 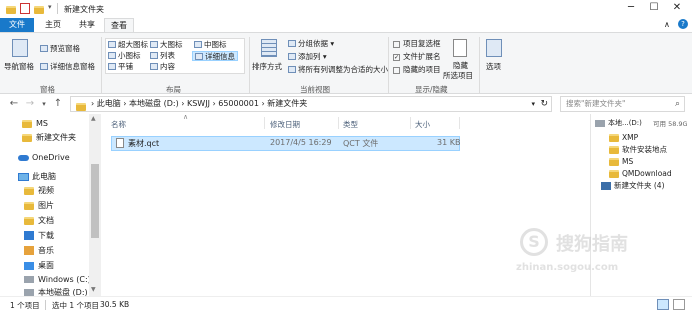 What do you see at coordinates (44, 48) in the screenshot?
I see `preview-pane-icon` at bounding box center [44, 48].